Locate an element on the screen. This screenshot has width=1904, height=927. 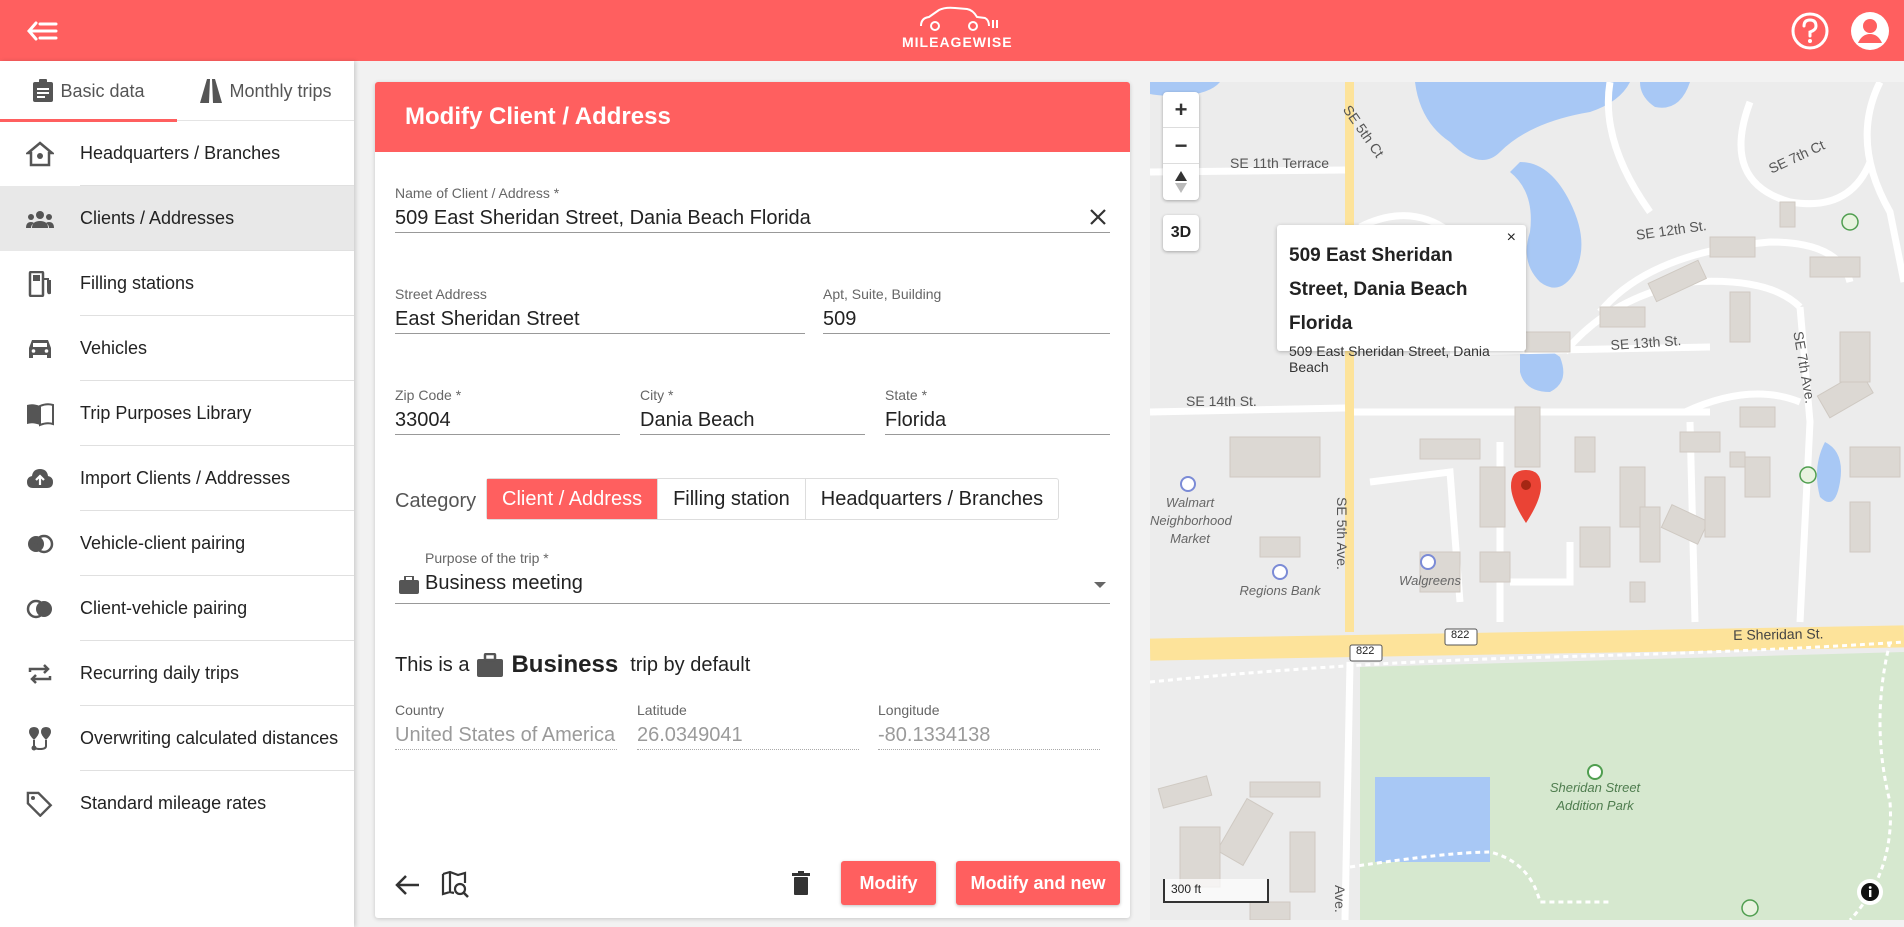
sidebar-item-client-vehicle-pairing: Client-vehicle pairing is located at coordinates (177, 608).